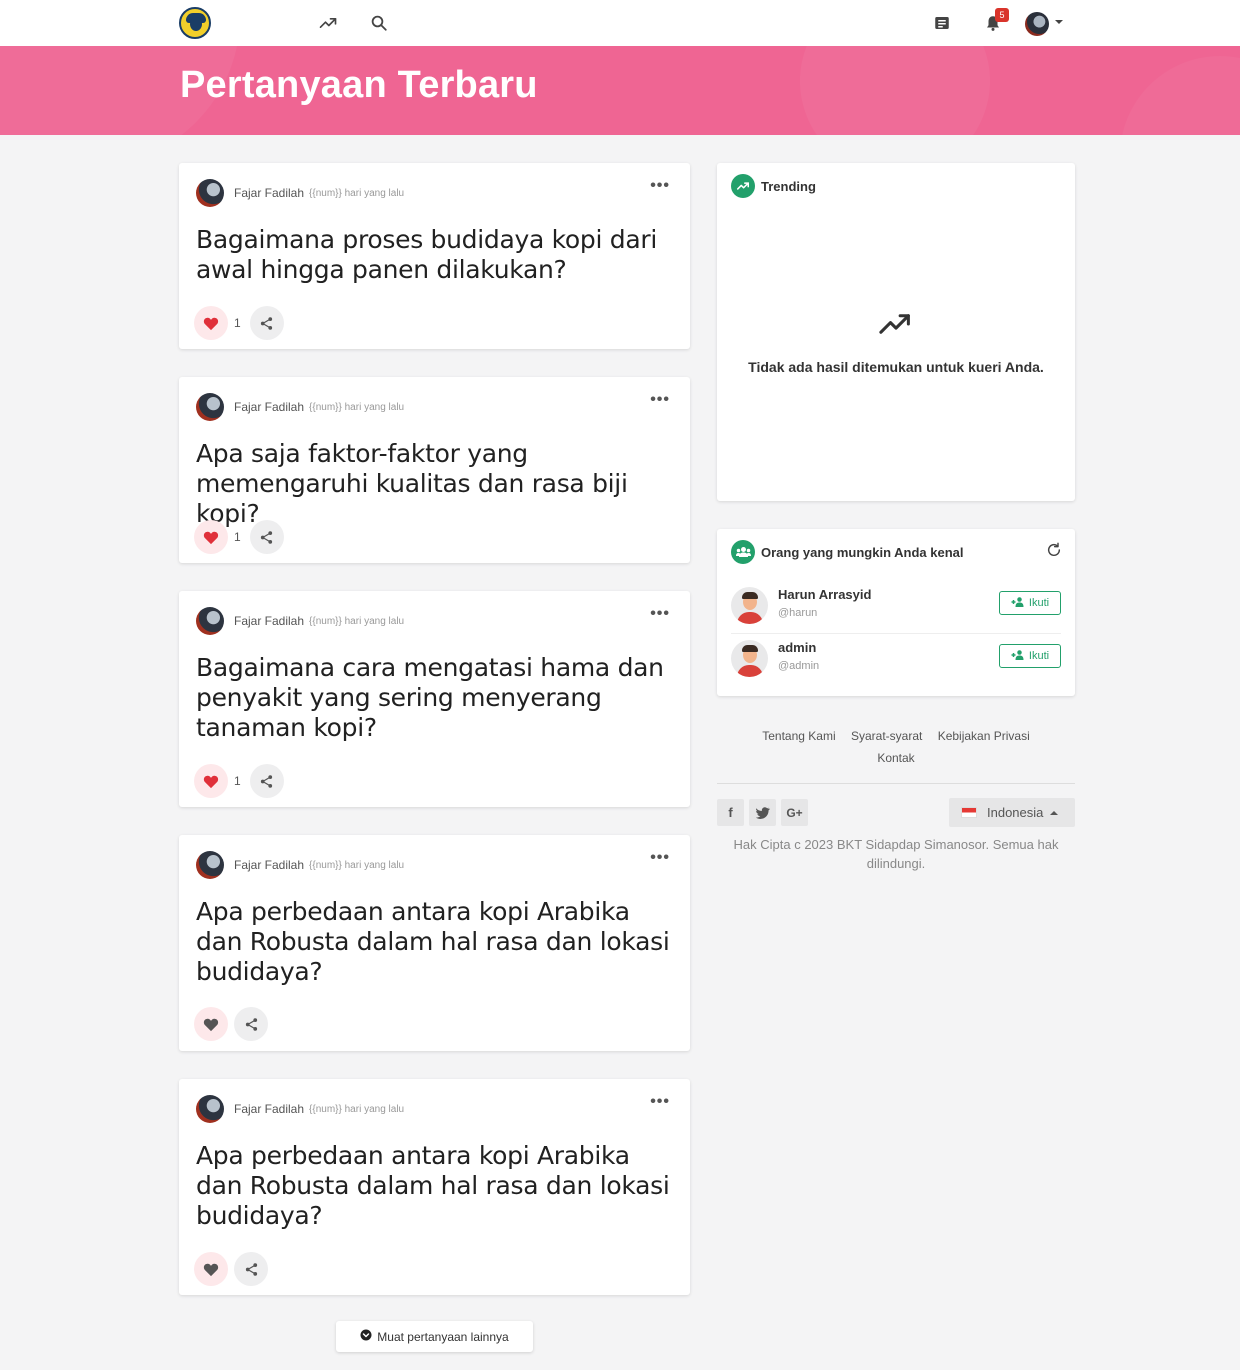 This screenshot has height=1370, width=1240. What do you see at coordinates (1037, 24) in the screenshot?
I see `user-avatar` at bounding box center [1037, 24].